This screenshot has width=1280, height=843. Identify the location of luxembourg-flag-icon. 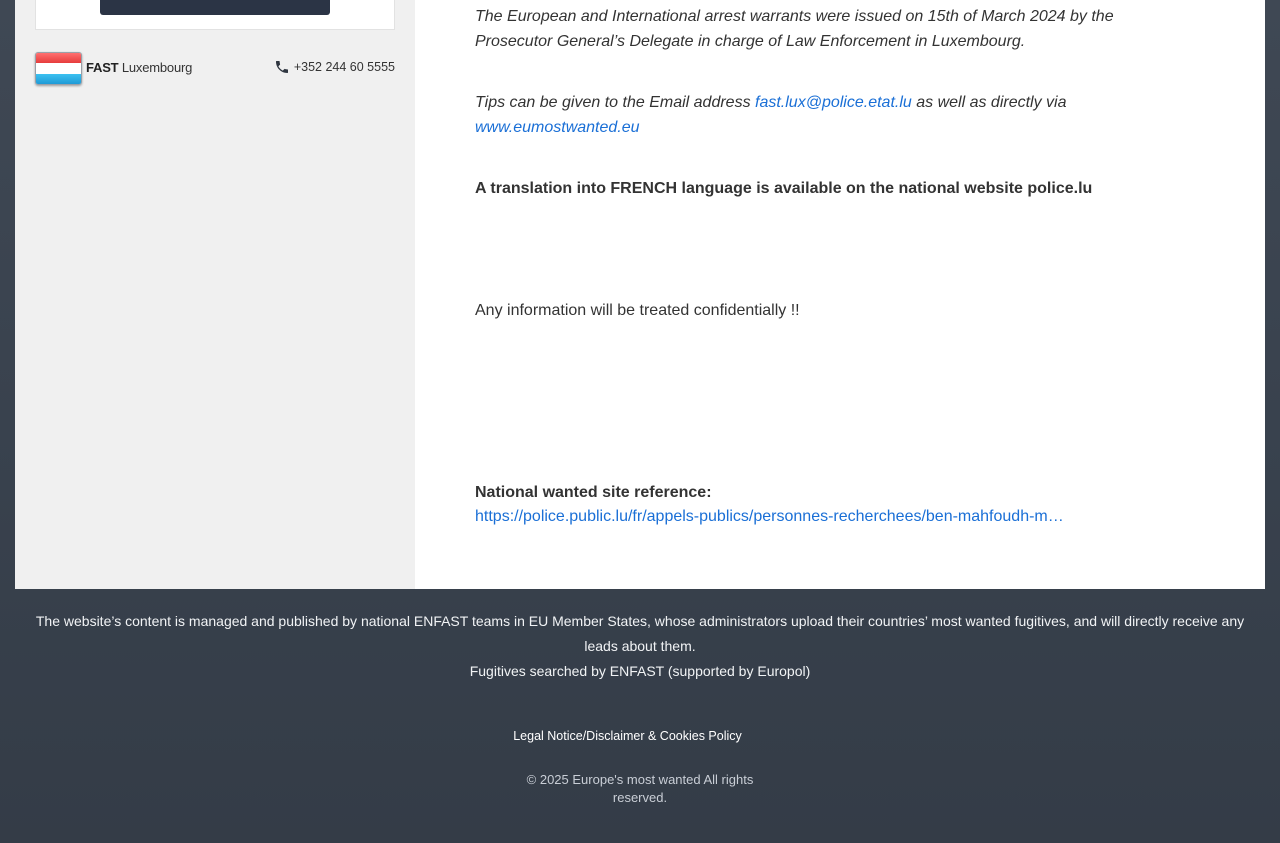
(58, 68).